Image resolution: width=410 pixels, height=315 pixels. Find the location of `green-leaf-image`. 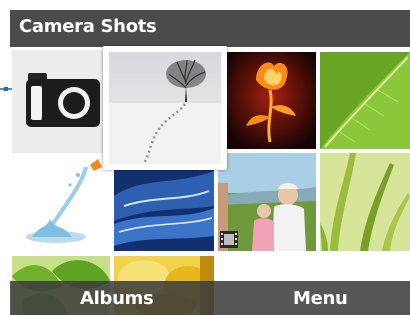

green-leaf-image is located at coordinates (365, 100).